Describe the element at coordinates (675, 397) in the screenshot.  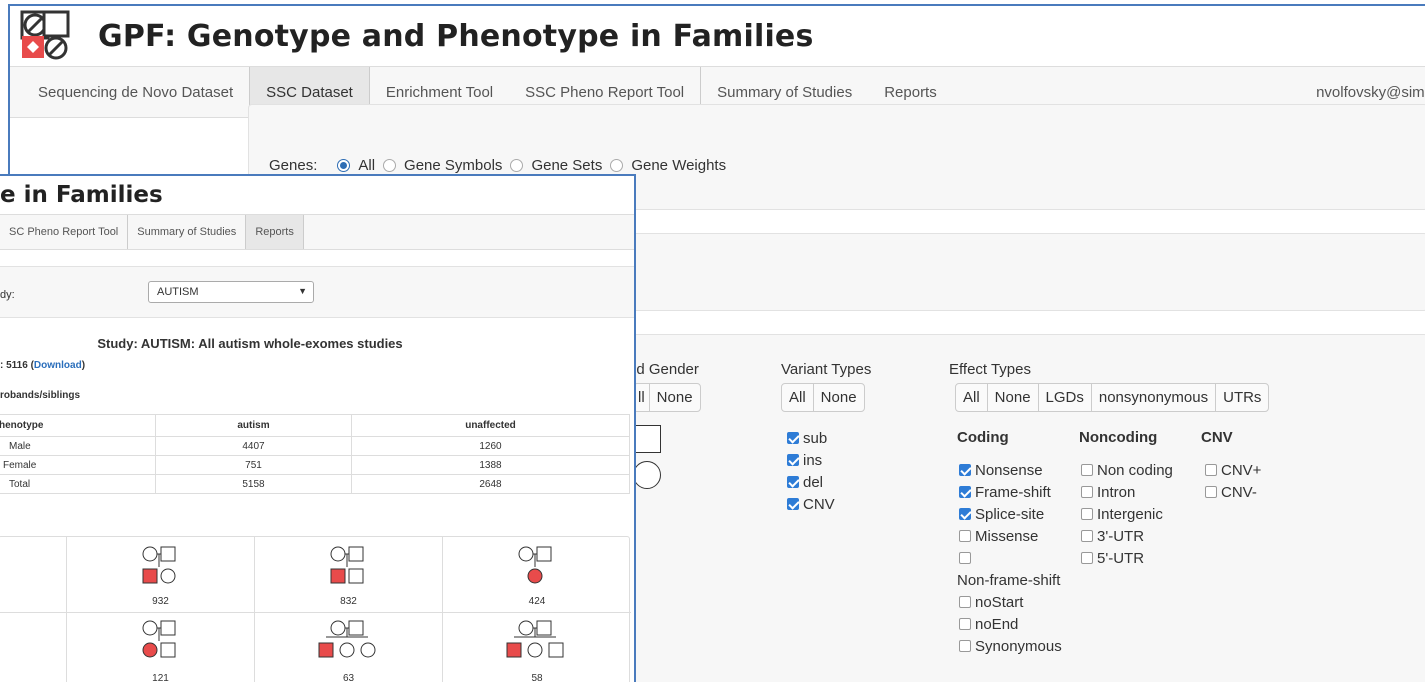
I see `child-gender-none-button: None` at that location.